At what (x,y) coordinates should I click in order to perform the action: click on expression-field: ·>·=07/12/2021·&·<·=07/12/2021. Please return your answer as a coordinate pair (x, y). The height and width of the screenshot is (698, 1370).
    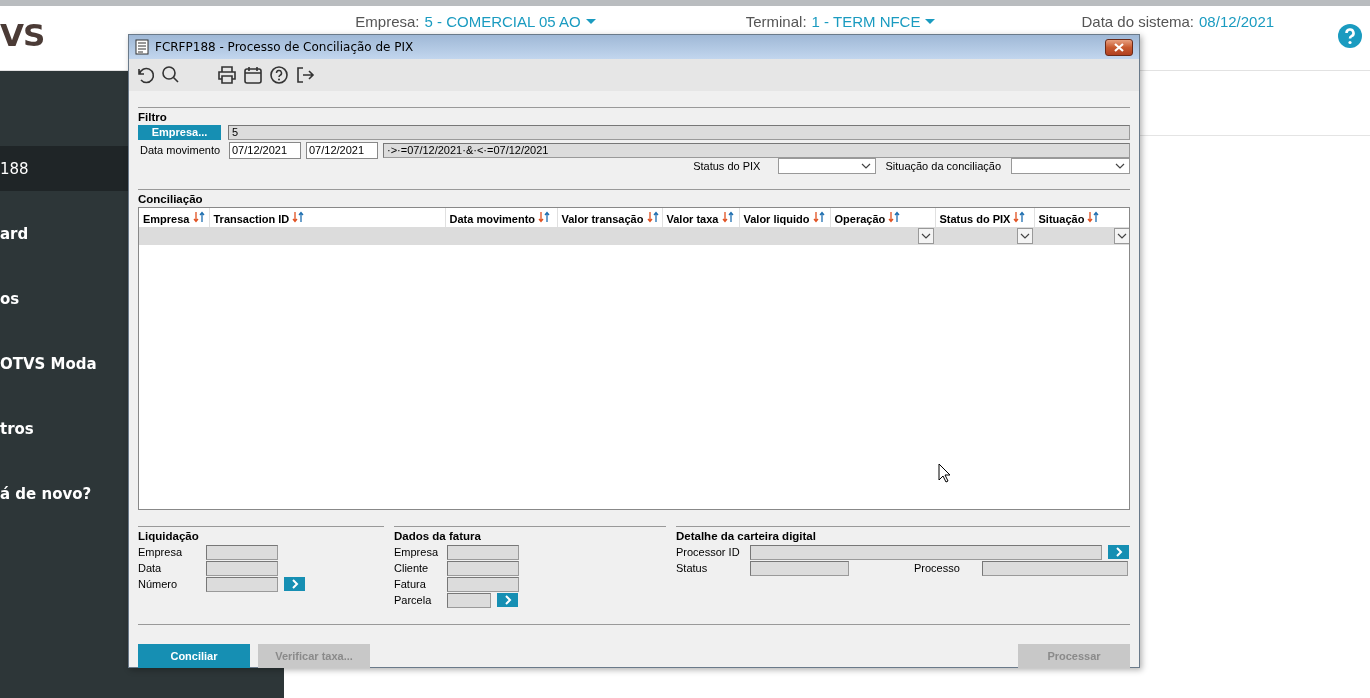
    Looking at the image, I should click on (756, 150).